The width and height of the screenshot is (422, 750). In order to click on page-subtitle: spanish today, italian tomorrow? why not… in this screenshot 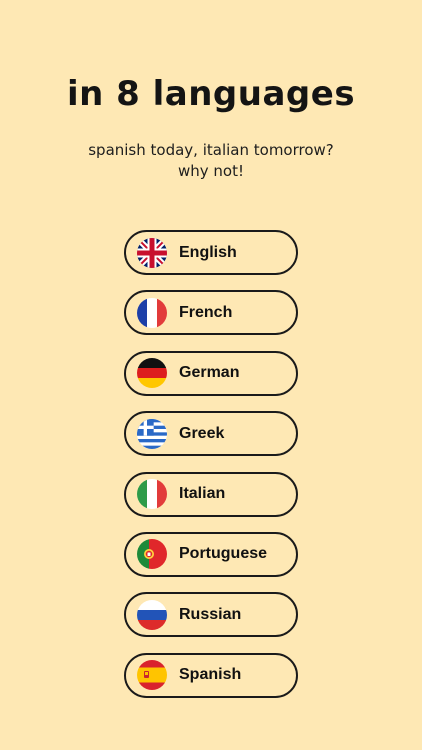, I will do `click(211, 161)`.